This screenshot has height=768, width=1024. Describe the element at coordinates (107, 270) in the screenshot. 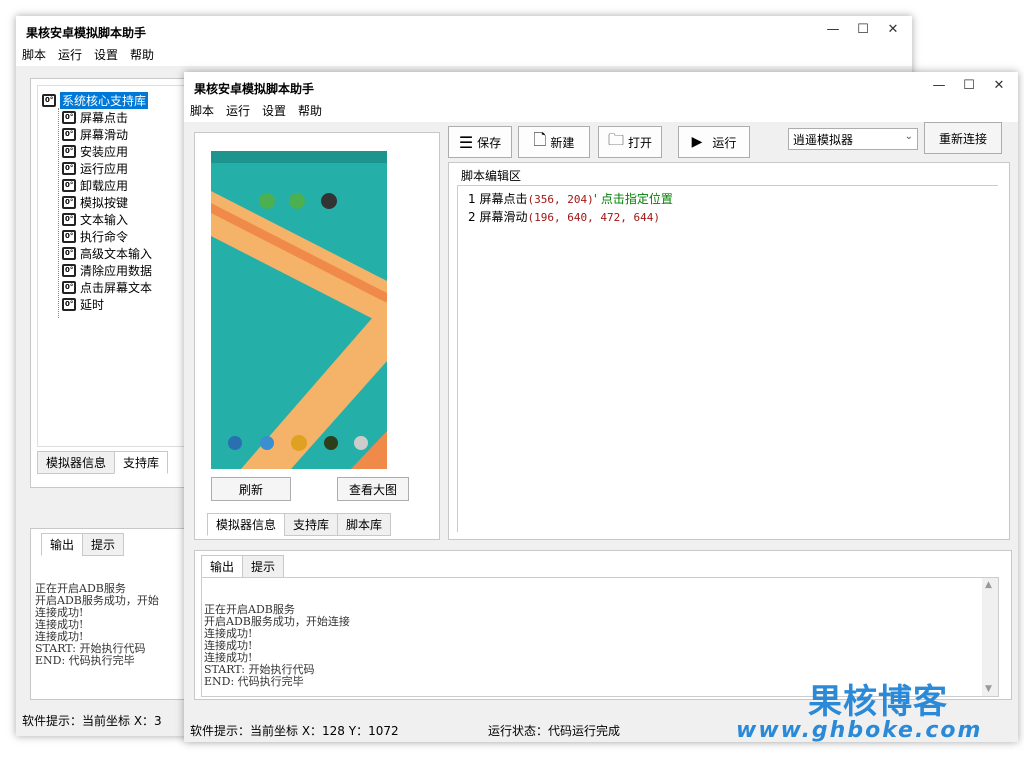

I see `tree-item: 0° 清除应用数据` at that location.